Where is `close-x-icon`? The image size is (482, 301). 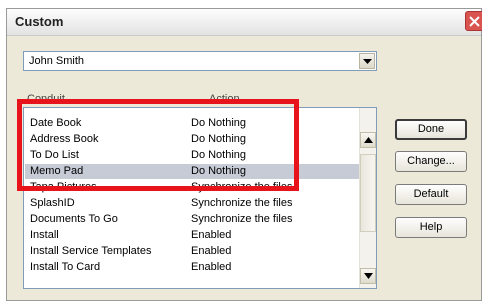
close-x-icon is located at coordinates (474, 21).